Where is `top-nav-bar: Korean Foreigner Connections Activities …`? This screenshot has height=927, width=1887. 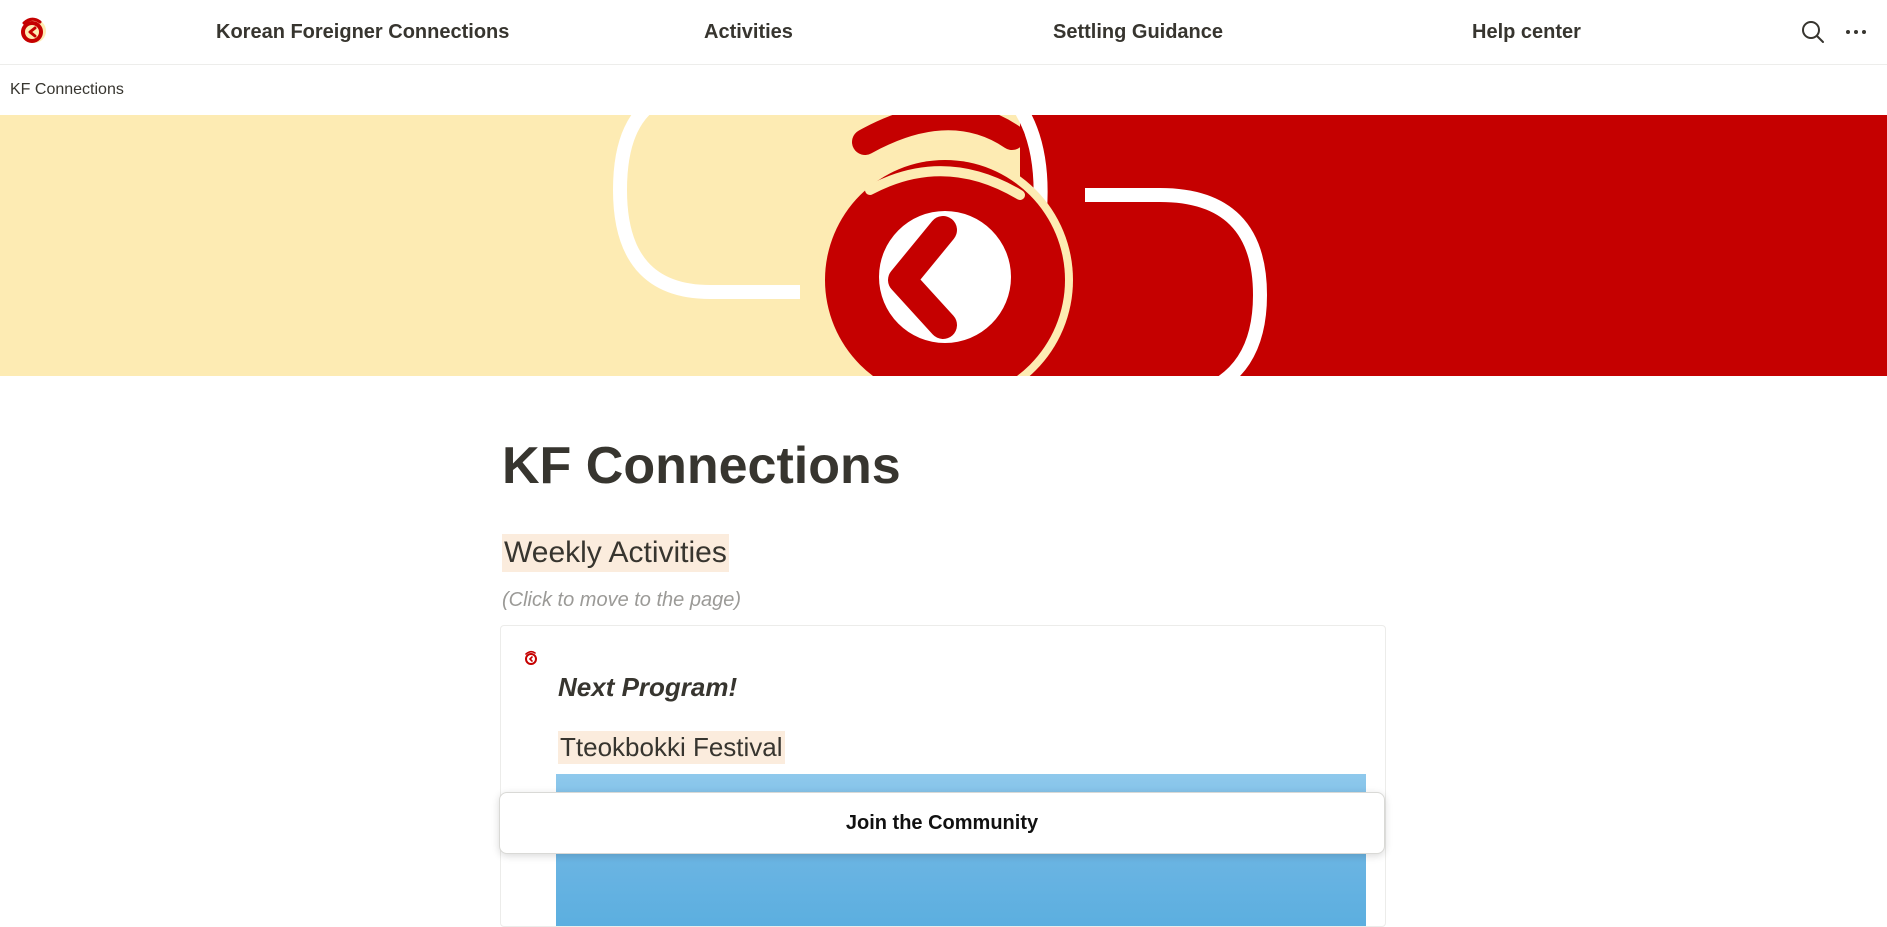 top-nav-bar: Korean Foreigner Connections Activities … is located at coordinates (943, 32).